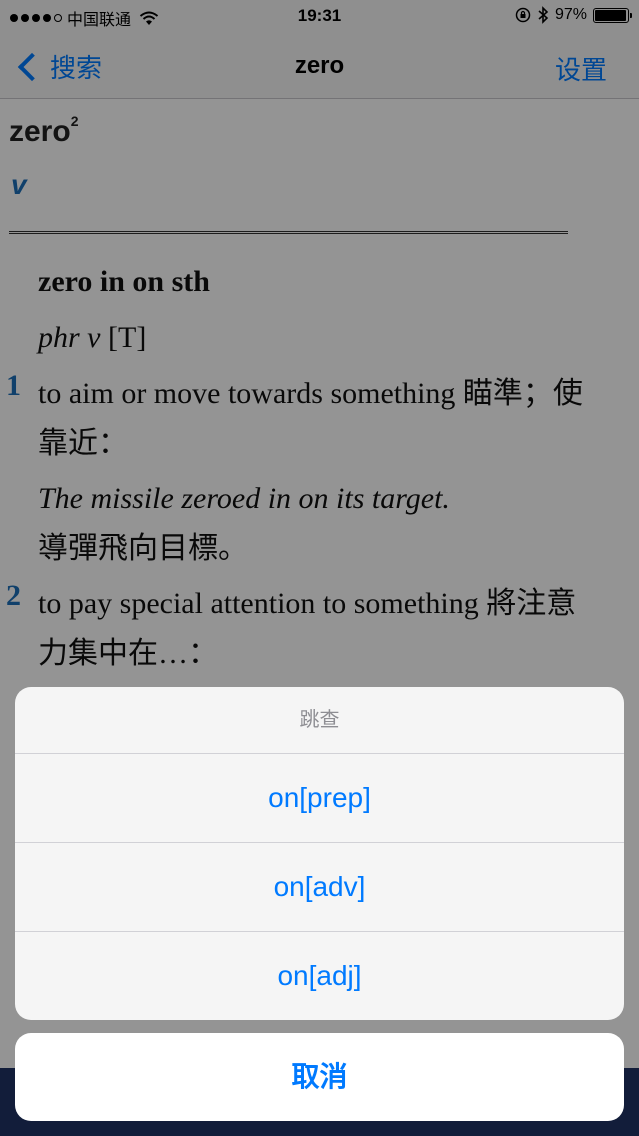  Describe the element at coordinates (319, 1077) in the screenshot. I see `cancel-button: 取消` at that location.